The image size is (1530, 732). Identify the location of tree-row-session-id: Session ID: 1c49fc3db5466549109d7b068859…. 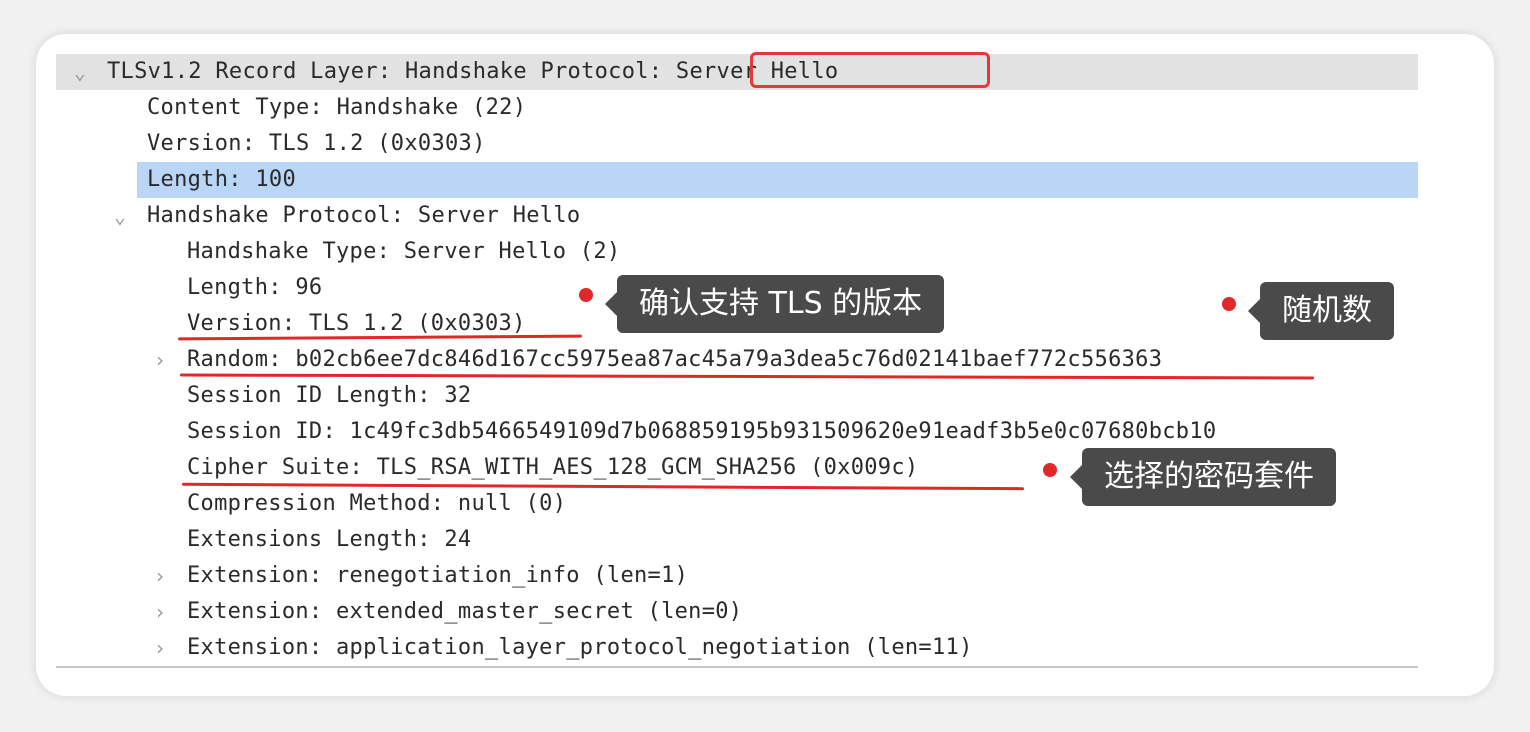
(737, 432).